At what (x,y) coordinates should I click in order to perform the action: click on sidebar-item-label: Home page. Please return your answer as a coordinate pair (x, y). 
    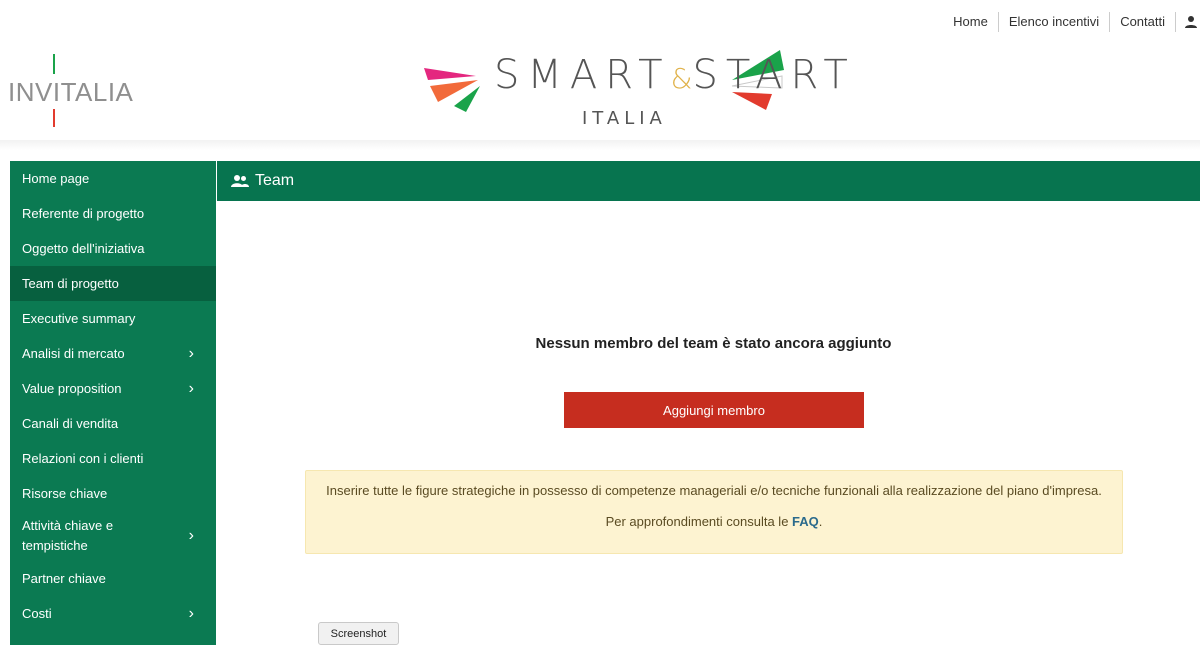
    Looking at the image, I should click on (56, 178).